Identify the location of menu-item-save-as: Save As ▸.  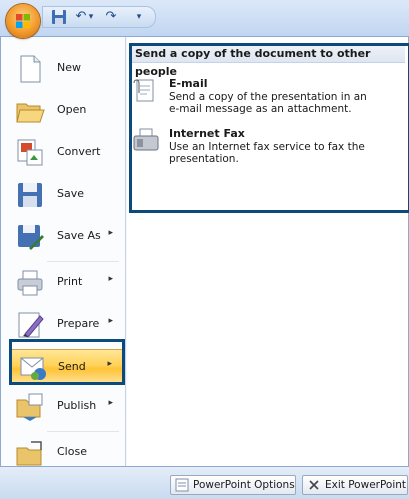
(65, 237).